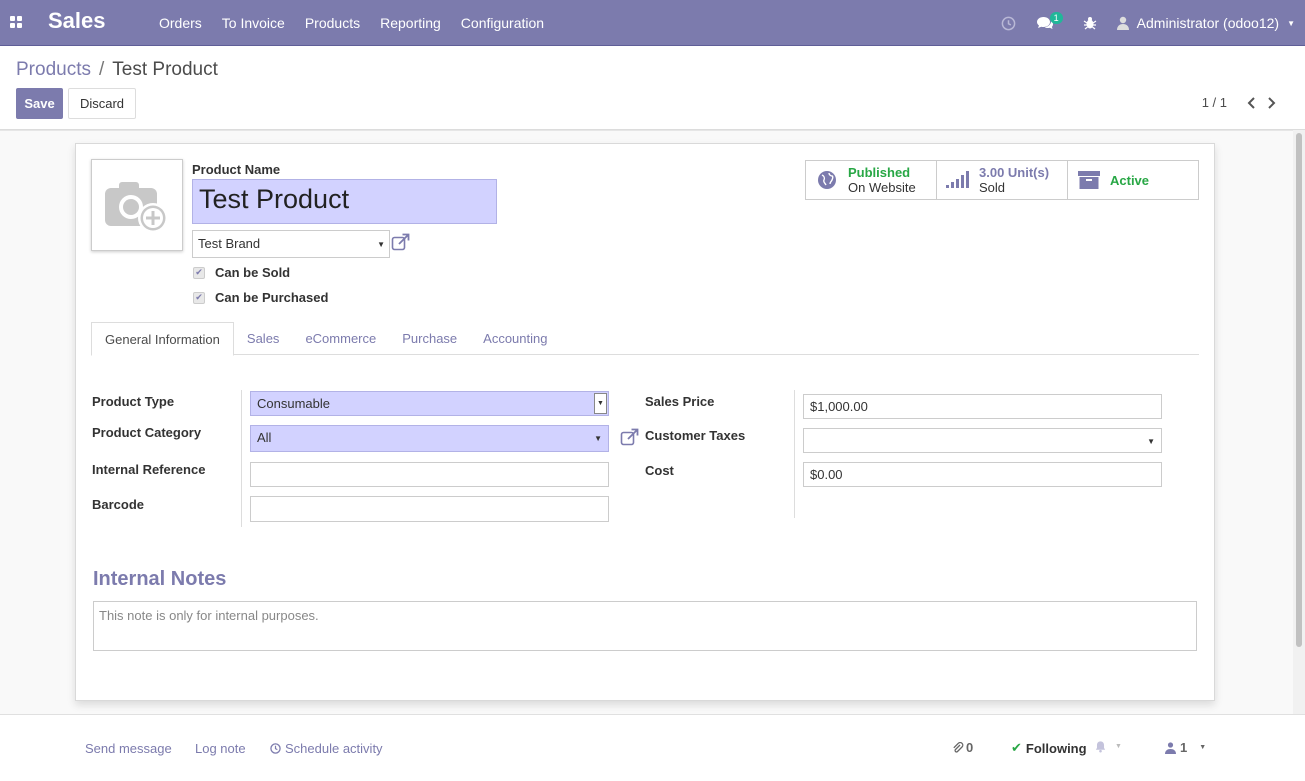 This screenshot has height=781, width=1305. I want to click on attachments-button: 0, so click(962, 747).